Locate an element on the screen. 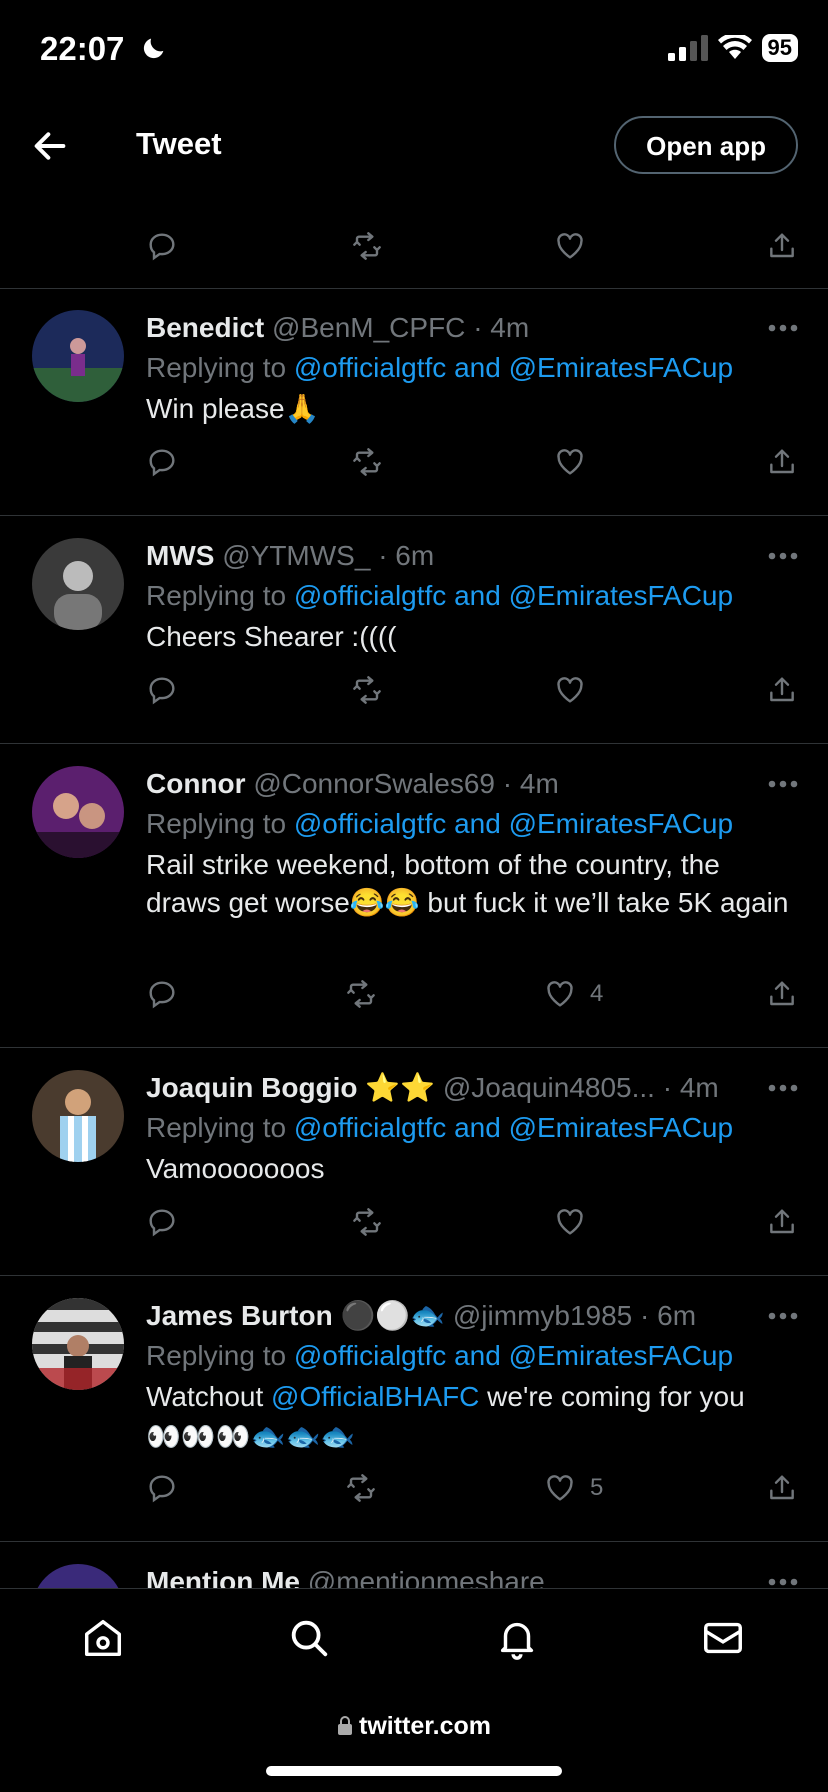 This screenshot has height=1792, width=828. author-name: MWS is located at coordinates (180, 555).